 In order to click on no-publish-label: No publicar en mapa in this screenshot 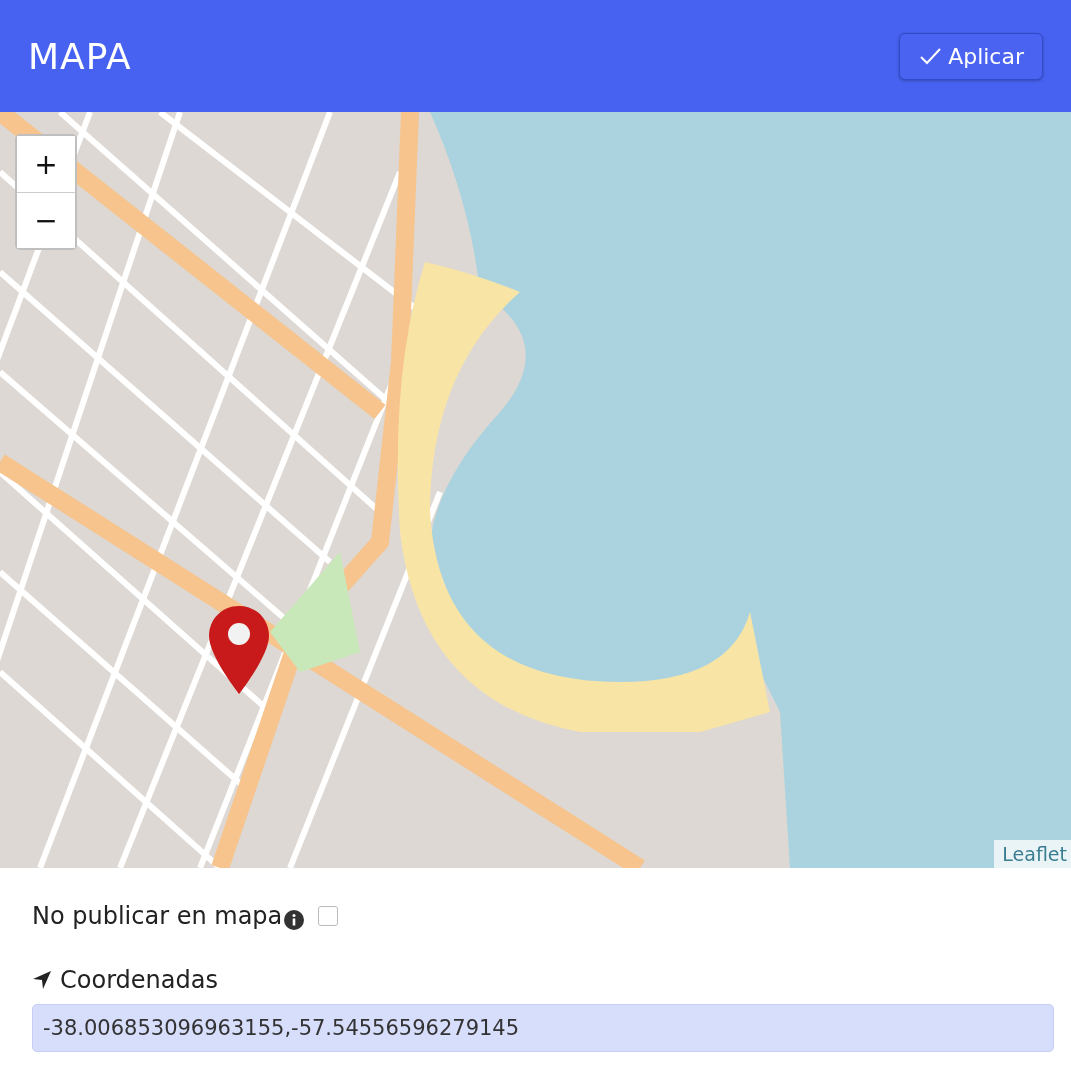, I will do `click(157, 916)`.